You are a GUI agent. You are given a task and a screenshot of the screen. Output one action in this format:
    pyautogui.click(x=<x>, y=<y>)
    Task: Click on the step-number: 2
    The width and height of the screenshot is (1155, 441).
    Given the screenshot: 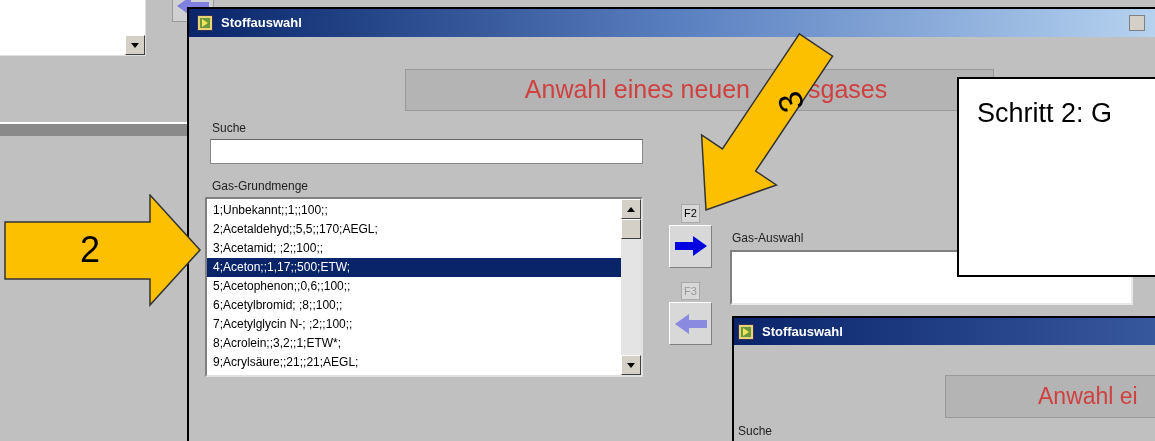 What is the action you would take?
    pyautogui.click(x=90, y=250)
    